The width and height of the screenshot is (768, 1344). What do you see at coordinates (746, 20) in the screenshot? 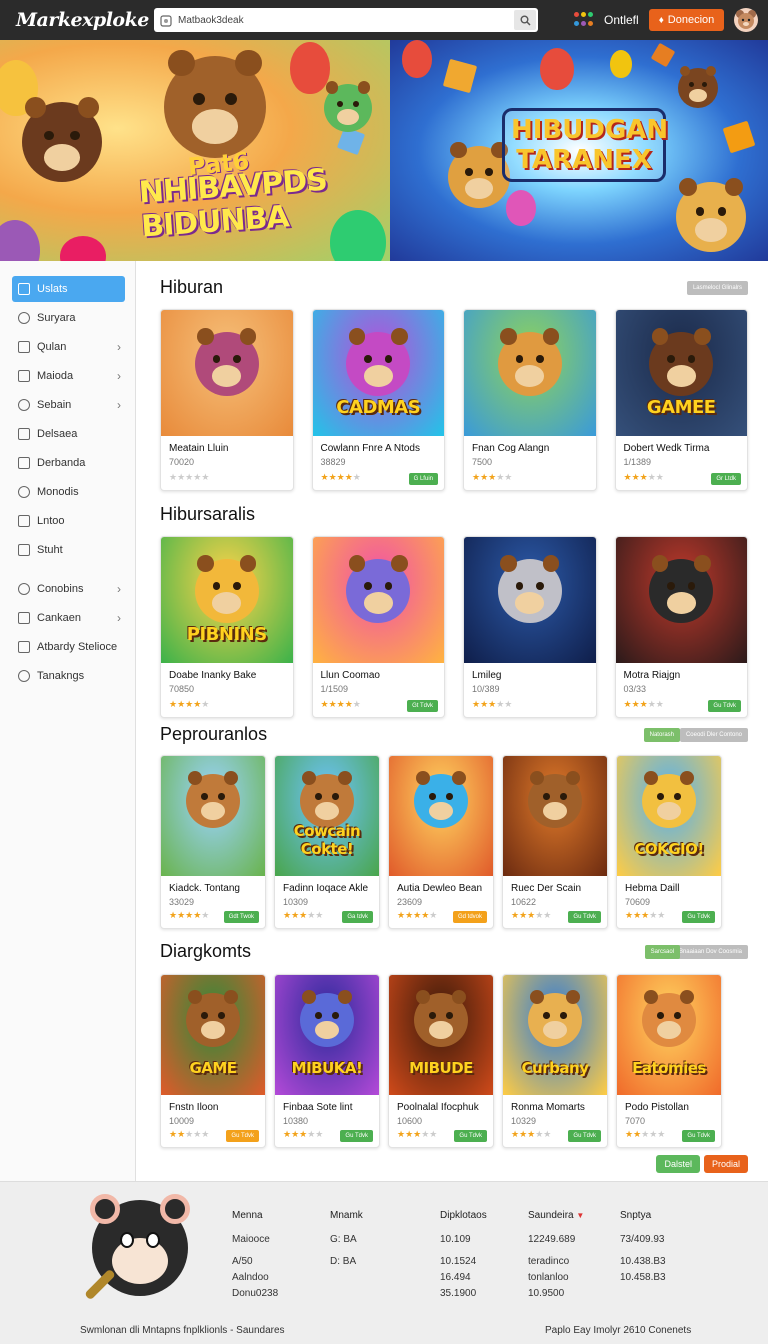
I see `user-avatar` at bounding box center [746, 20].